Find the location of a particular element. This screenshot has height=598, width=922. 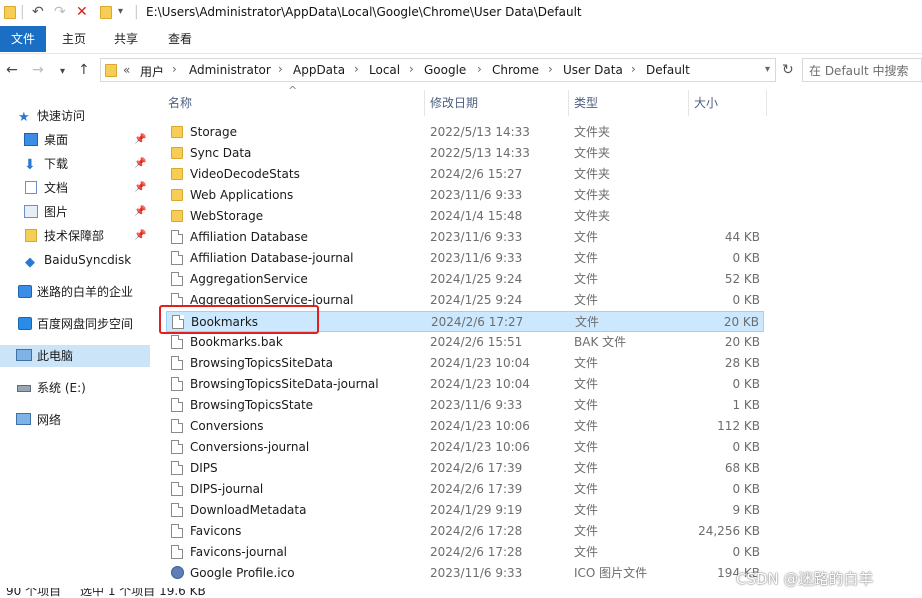

sidebar-item-label: 此电脑 is located at coordinates (55, 356).